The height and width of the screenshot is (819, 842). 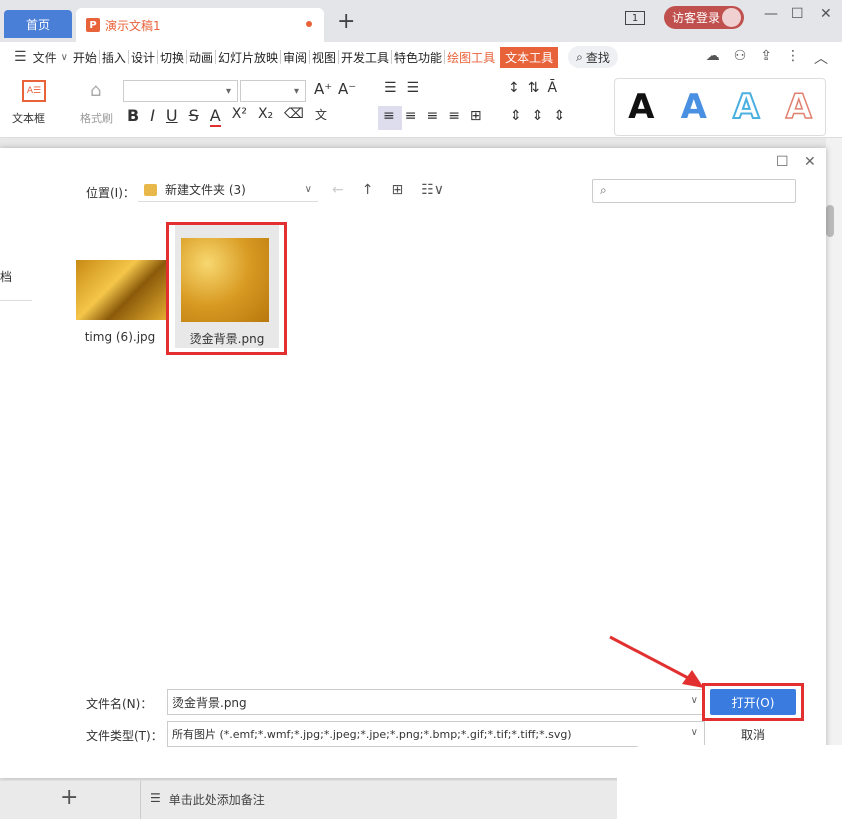 I want to click on phonetic-icon: 文, so click(x=321, y=116).